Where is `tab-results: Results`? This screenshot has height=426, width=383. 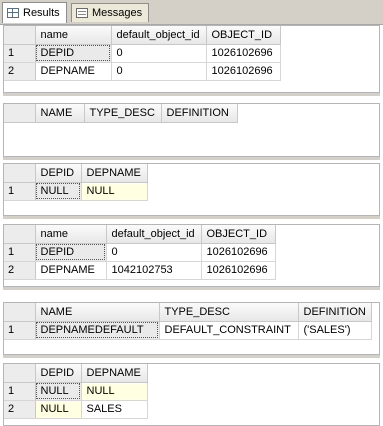
tab-results: Results is located at coordinates (34, 12).